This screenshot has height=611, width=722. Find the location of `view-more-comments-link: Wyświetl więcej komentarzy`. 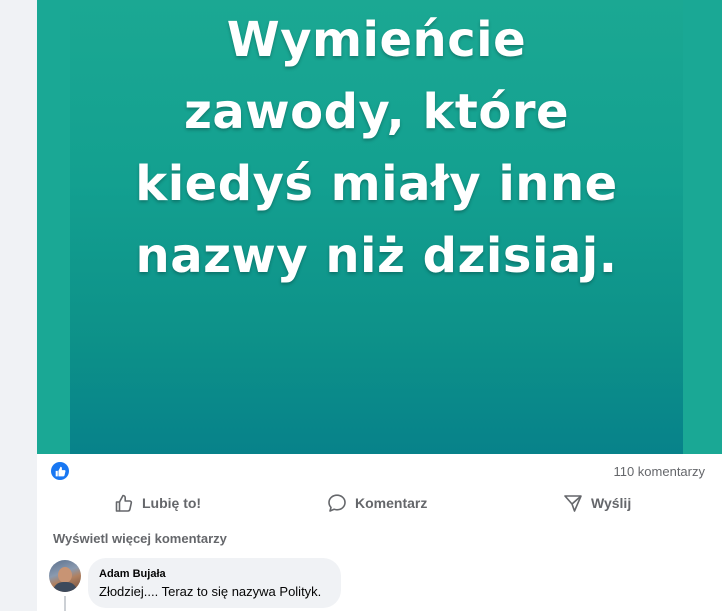

view-more-comments-link: Wyświetl więcej komentarzy is located at coordinates (140, 538).